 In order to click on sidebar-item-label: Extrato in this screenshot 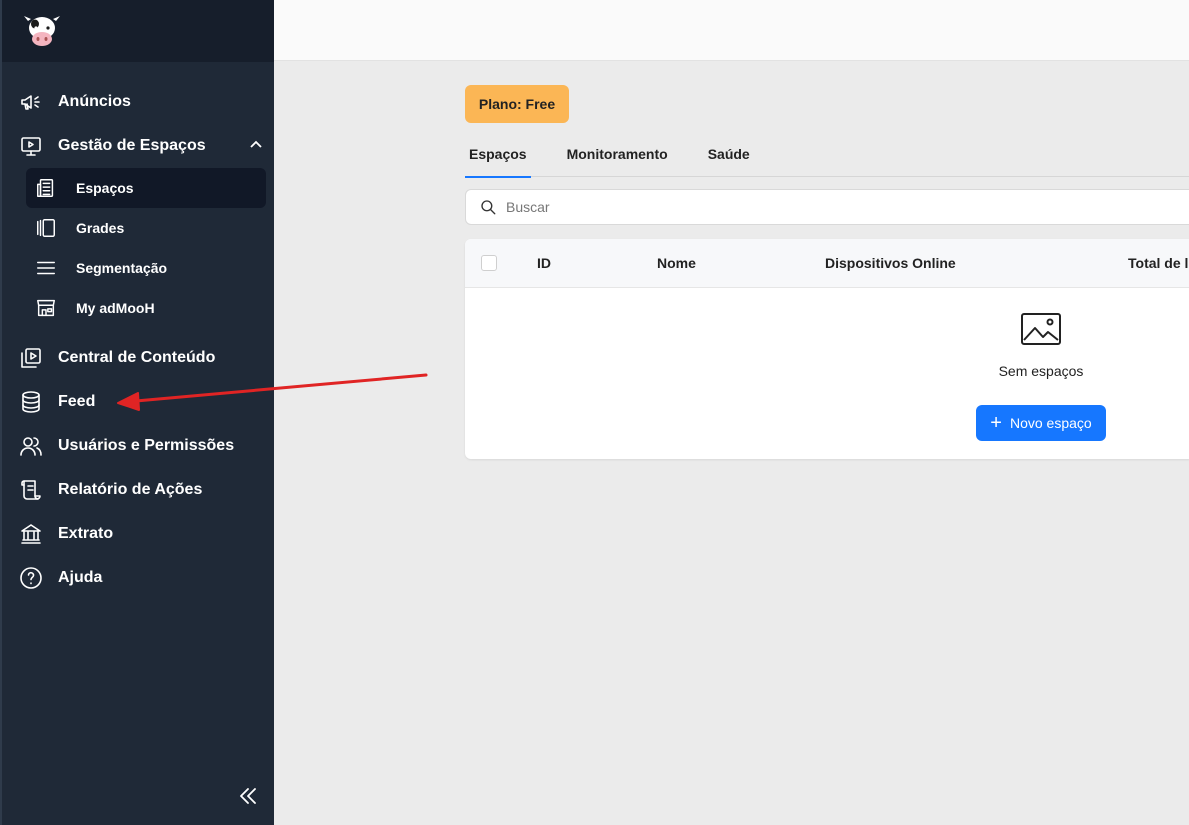, I will do `click(86, 533)`.